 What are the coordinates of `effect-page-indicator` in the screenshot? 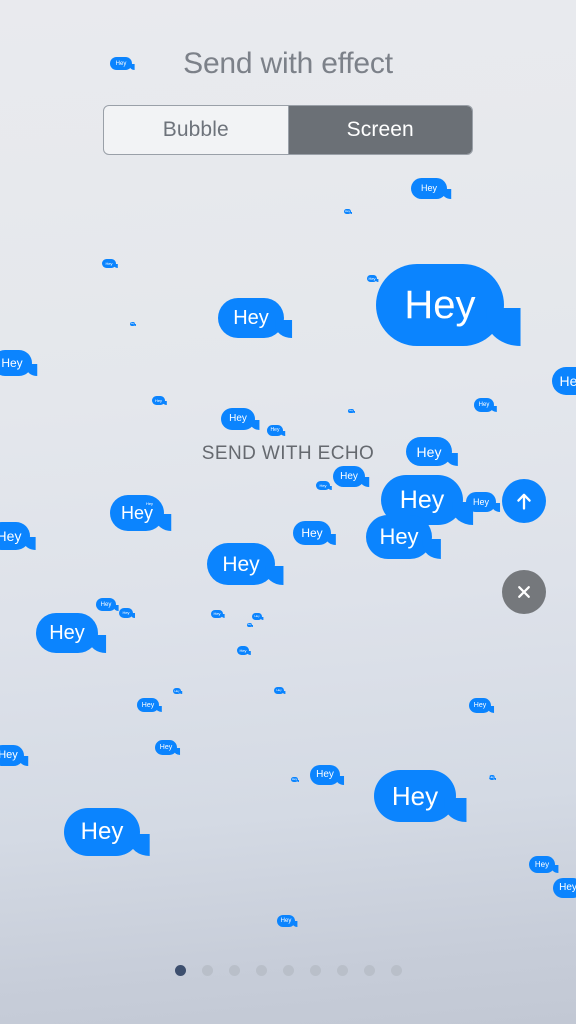 It's located at (288, 970).